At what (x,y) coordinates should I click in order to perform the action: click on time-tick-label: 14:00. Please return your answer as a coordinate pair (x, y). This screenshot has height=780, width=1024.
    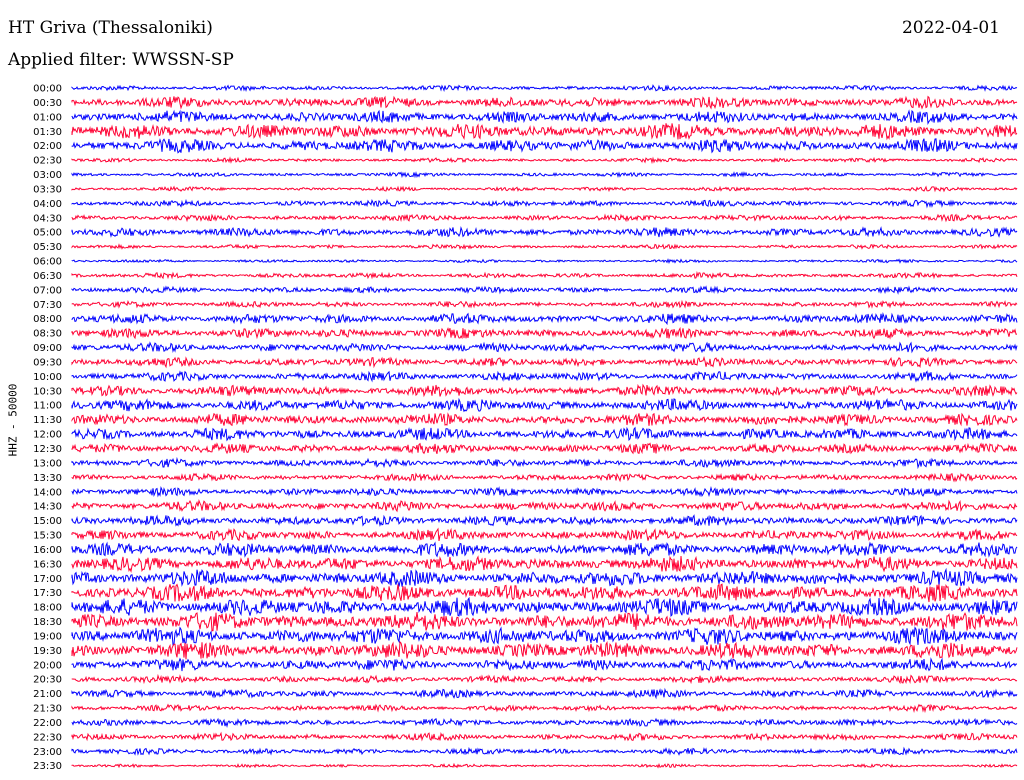
    Looking at the image, I should click on (47, 492).